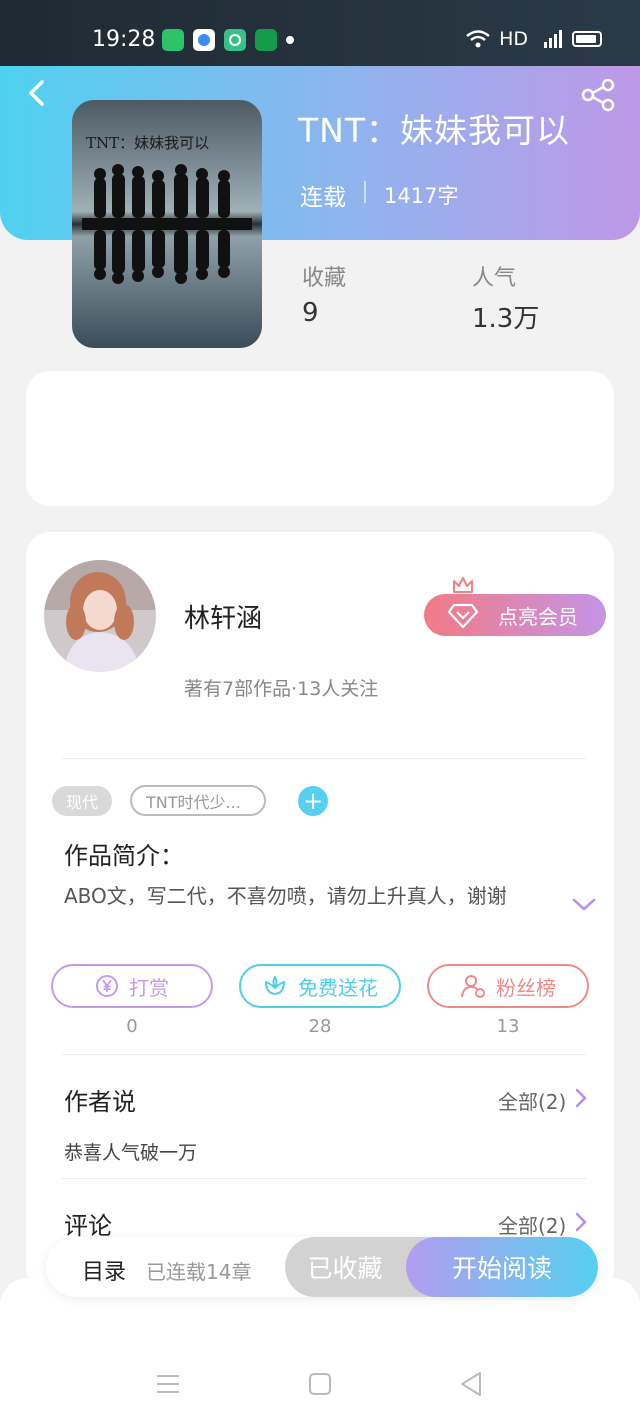  Describe the element at coordinates (82, 801) in the screenshot. I see `genre-tag: 现代` at that location.